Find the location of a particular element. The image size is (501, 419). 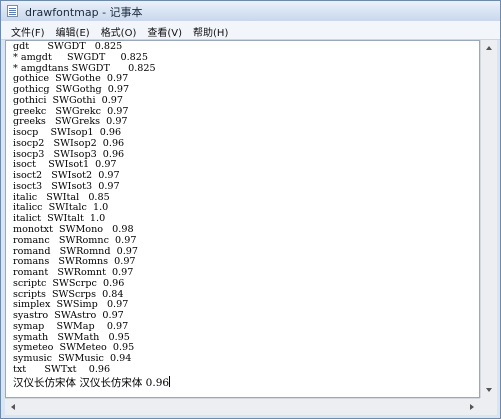

text-line: romanc SWRomnc 0.97 is located at coordinates (75, 240).